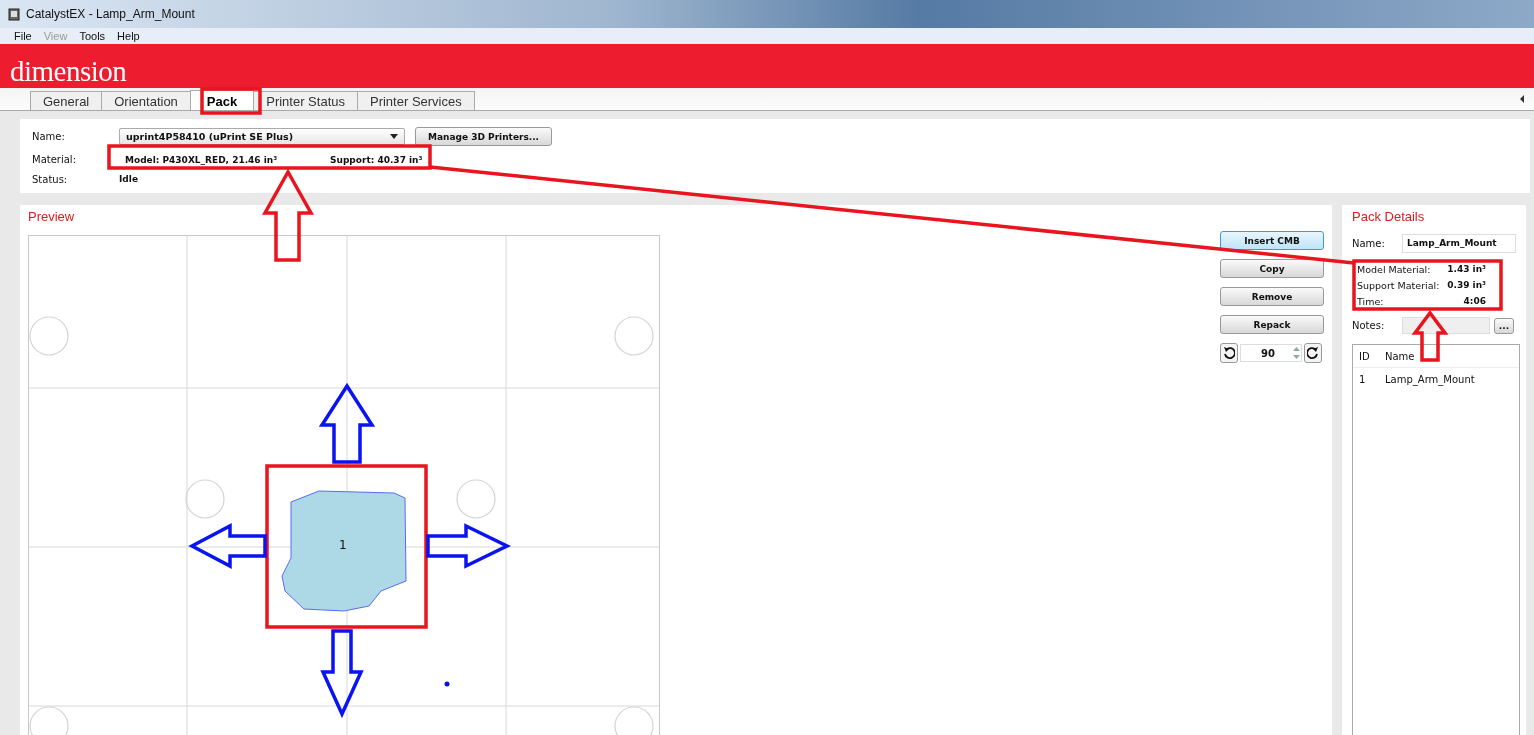  What do you see at coordinates (1272, 268) in the screenshot?
I see `action-button: Copy` at bounding box center [1272, 268].